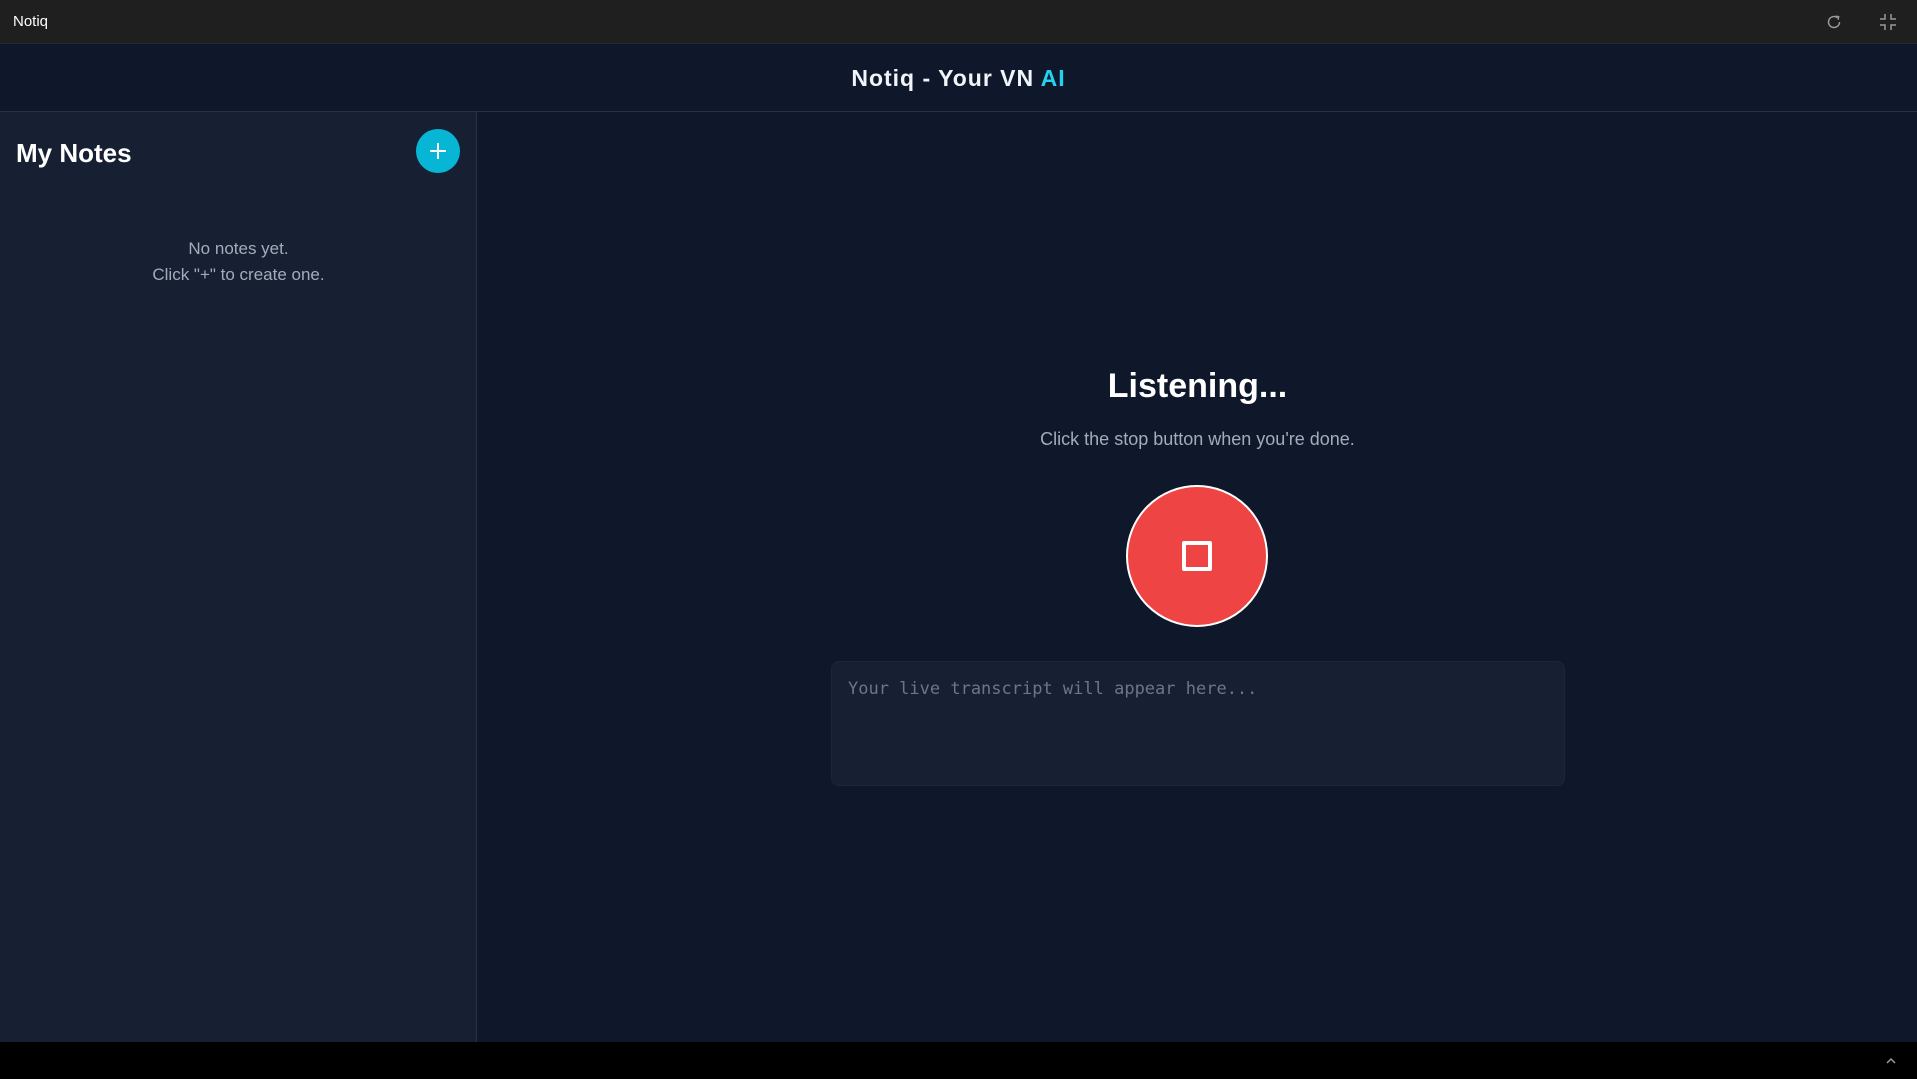 Image resolution: width=1917 pixels, height=1079 pixels. I want to click on chevron-up-icon, so click(1891, 1060).